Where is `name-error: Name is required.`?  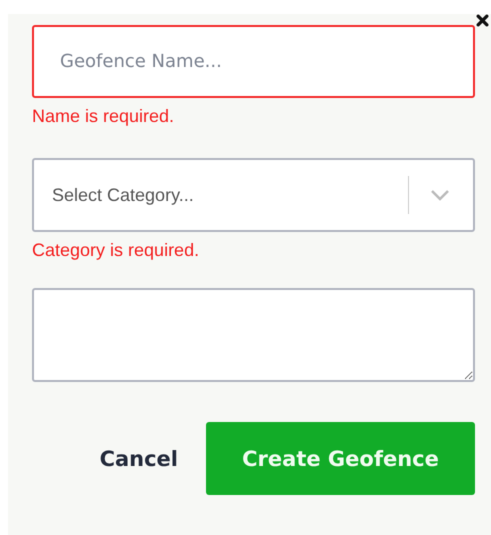
name-error: Name is required. is located at coordinates (104, 117).